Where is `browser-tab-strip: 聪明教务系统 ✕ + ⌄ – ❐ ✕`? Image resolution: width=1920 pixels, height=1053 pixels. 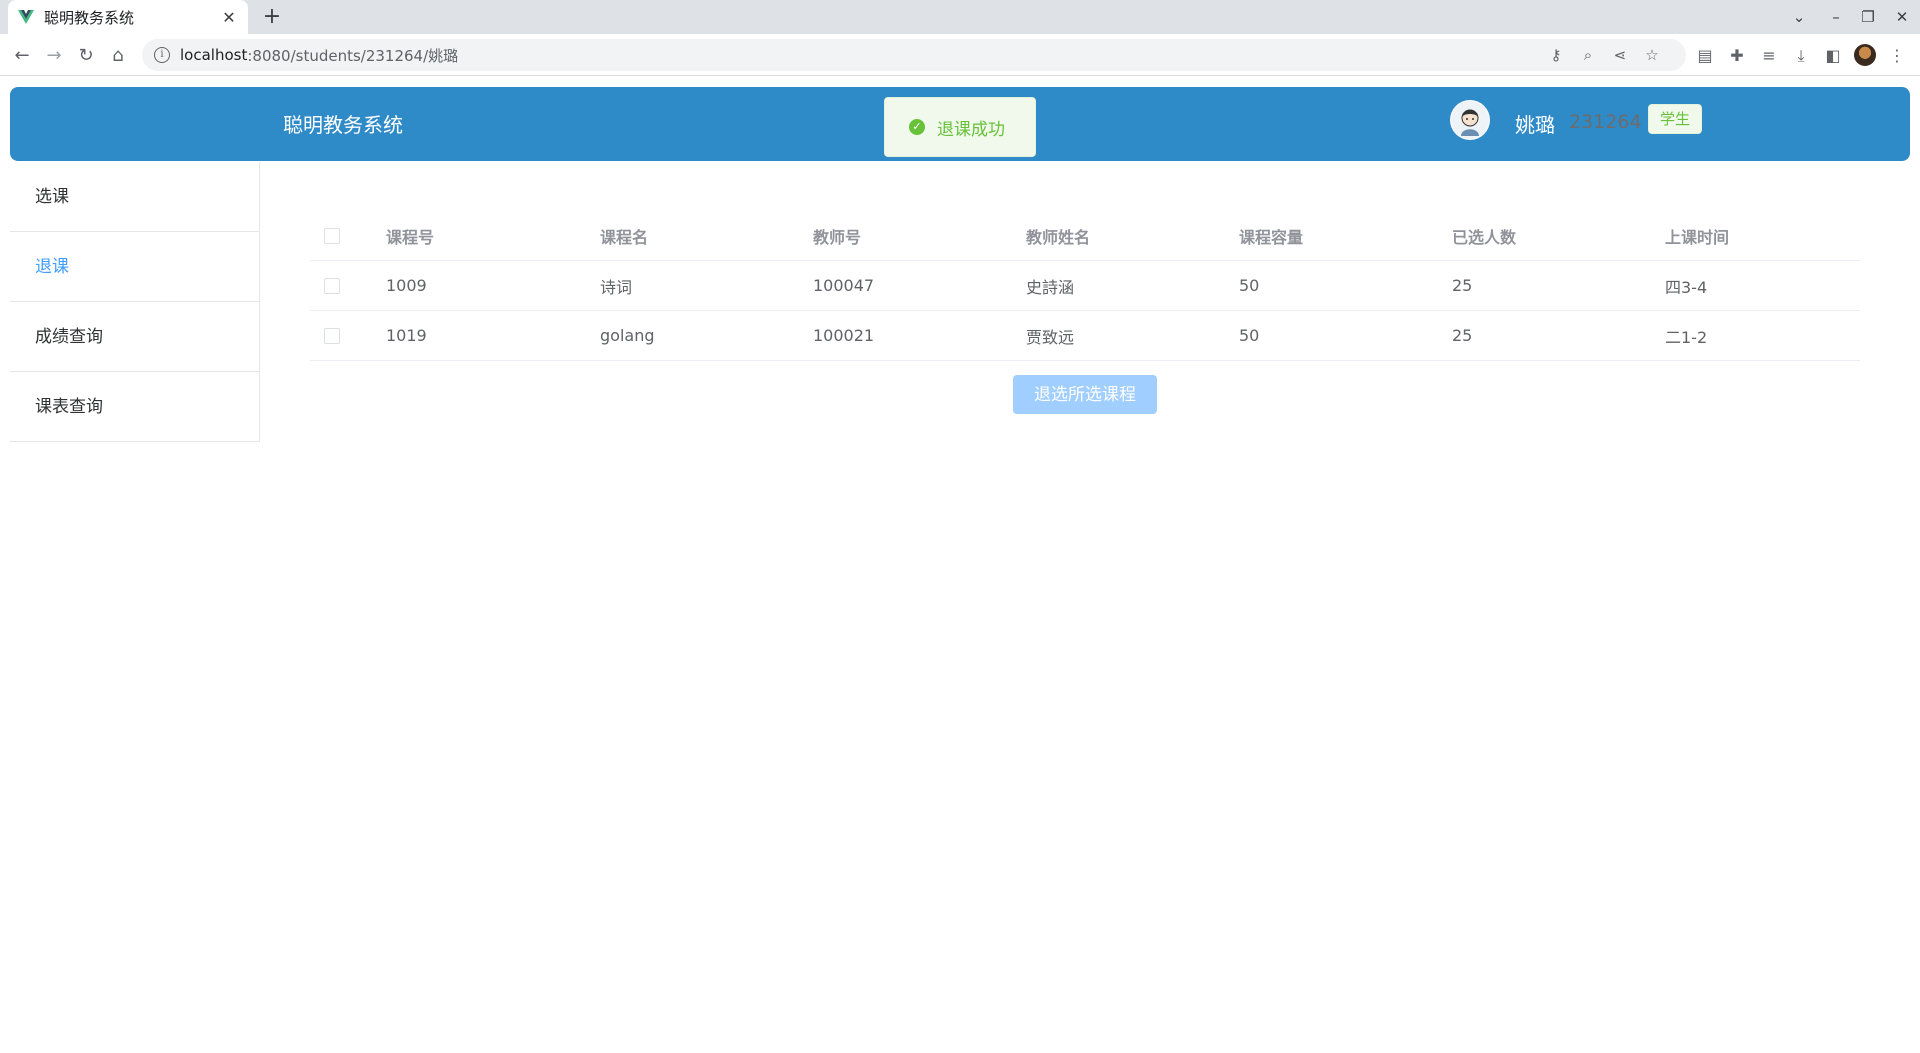
browser-tab-strip: 聪明教务系统 ✕ + ⌄ – ❐ ✕ is located at coordinates (960, 17).